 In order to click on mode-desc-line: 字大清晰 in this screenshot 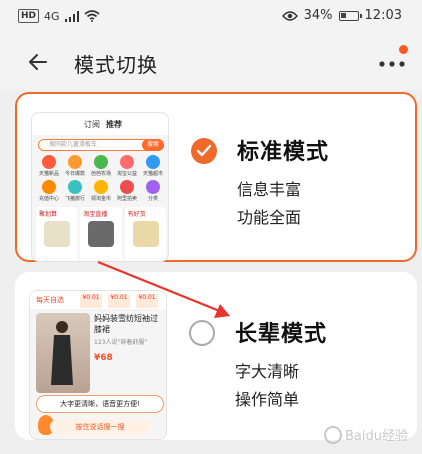, I will do `click(267, 371)`.